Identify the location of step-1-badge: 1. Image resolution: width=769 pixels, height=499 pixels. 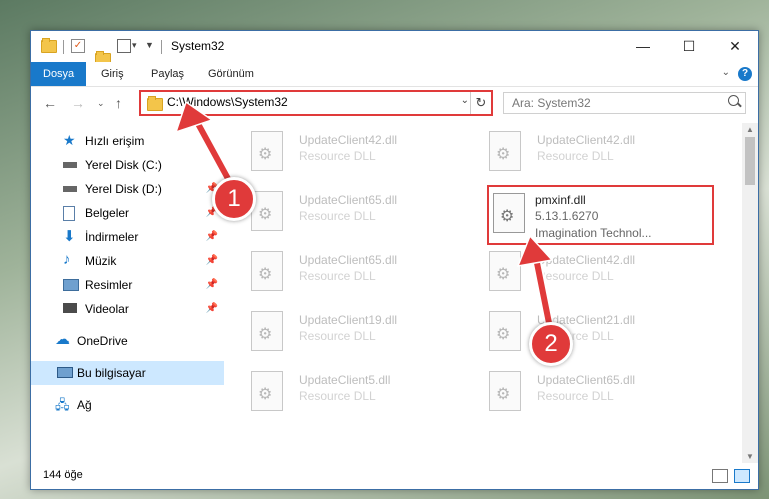
(234, 199).